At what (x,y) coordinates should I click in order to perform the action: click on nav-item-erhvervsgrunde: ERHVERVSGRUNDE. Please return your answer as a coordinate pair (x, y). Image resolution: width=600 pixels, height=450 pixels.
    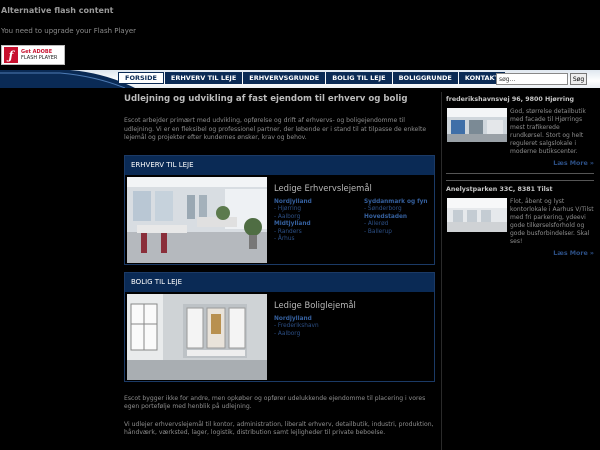
    Looking at the image, I should click on (284, 78).